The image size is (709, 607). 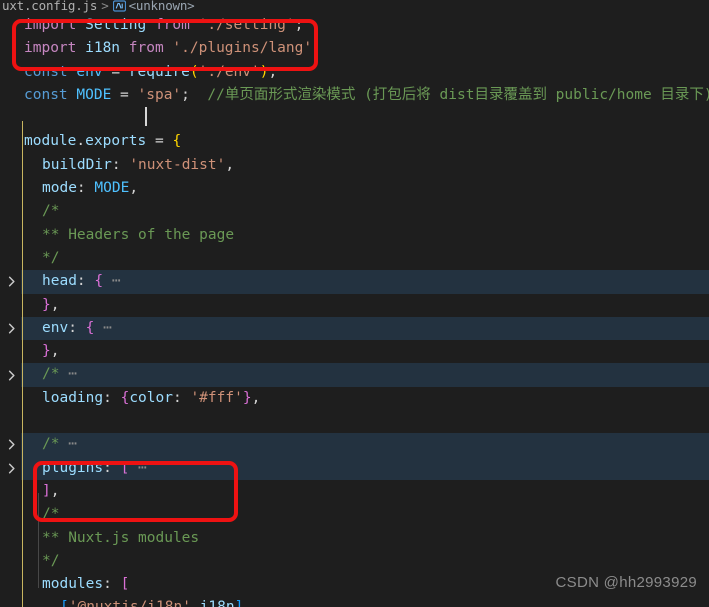 I want to click on text-caret, so click(x=146, y=116).